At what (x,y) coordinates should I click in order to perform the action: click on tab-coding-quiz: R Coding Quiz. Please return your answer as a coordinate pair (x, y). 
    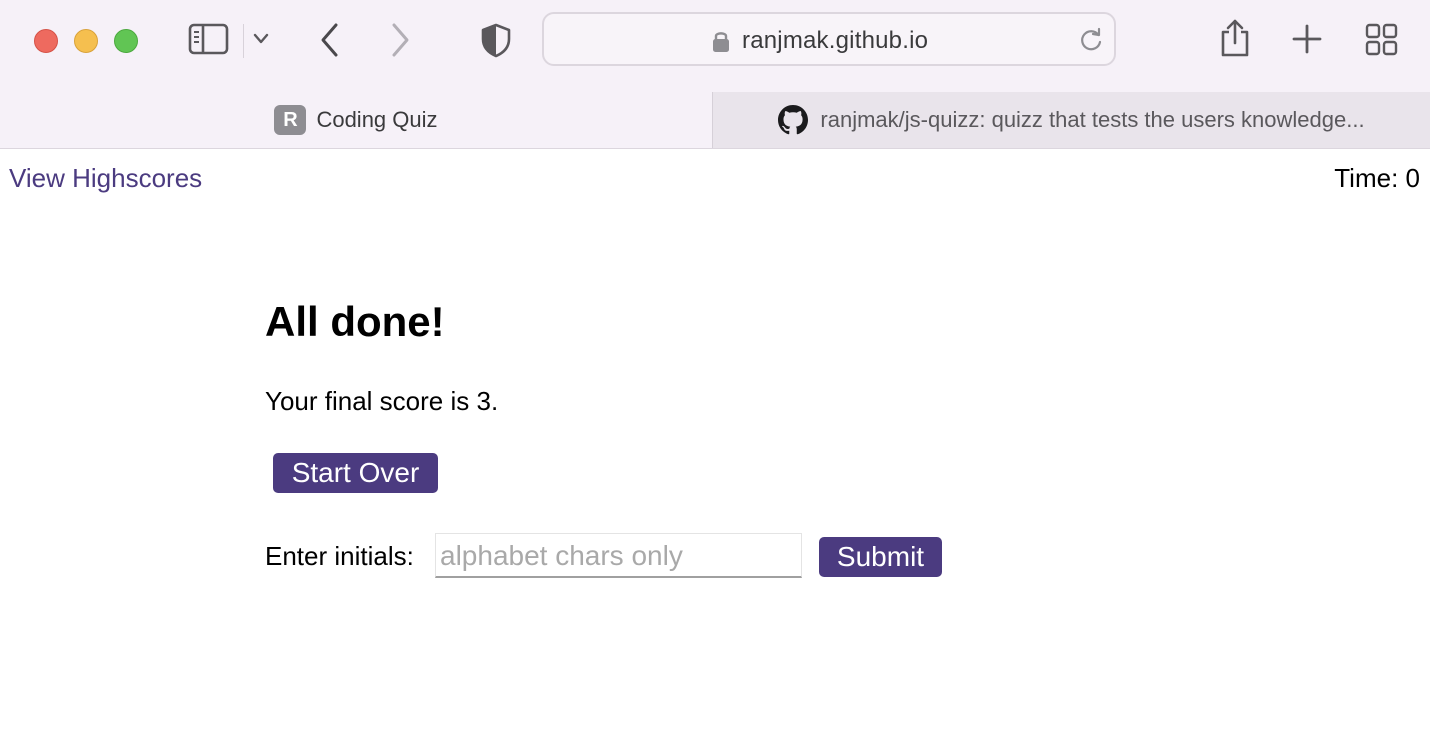
    Looking at the image, I should click on (356, 120).